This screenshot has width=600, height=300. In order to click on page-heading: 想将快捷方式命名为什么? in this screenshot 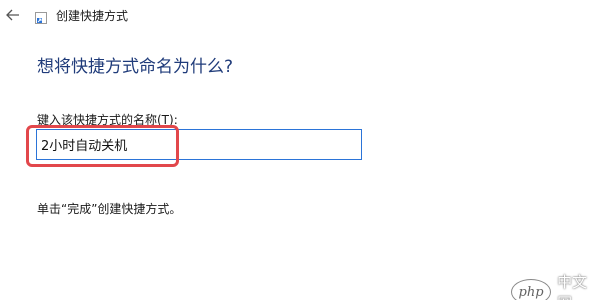, I will do `click(135, 67)`.